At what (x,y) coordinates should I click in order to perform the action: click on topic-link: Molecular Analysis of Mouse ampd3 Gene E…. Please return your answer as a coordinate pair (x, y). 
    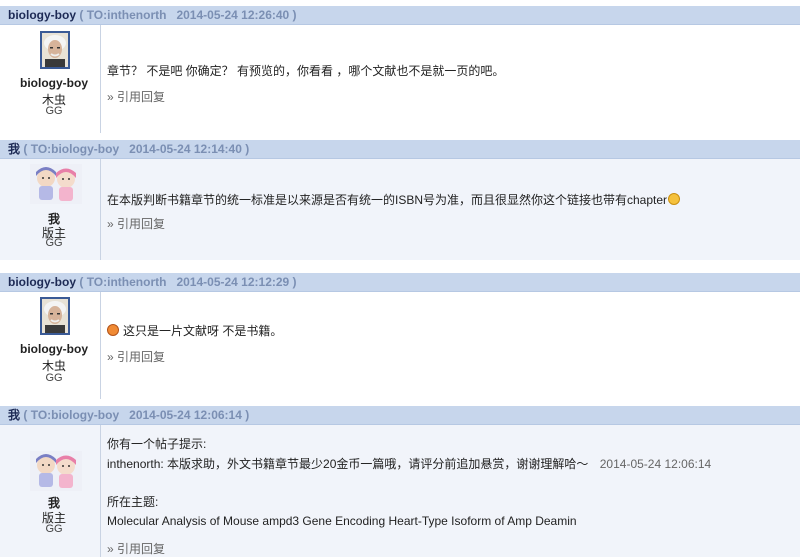
    Looking at the image, I should click on (342, 521).